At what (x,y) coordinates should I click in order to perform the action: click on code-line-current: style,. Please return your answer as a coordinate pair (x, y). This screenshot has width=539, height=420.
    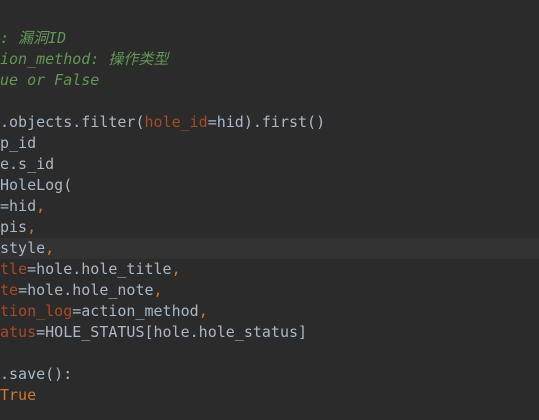
    Looking at the image, I should click on (269, 248).